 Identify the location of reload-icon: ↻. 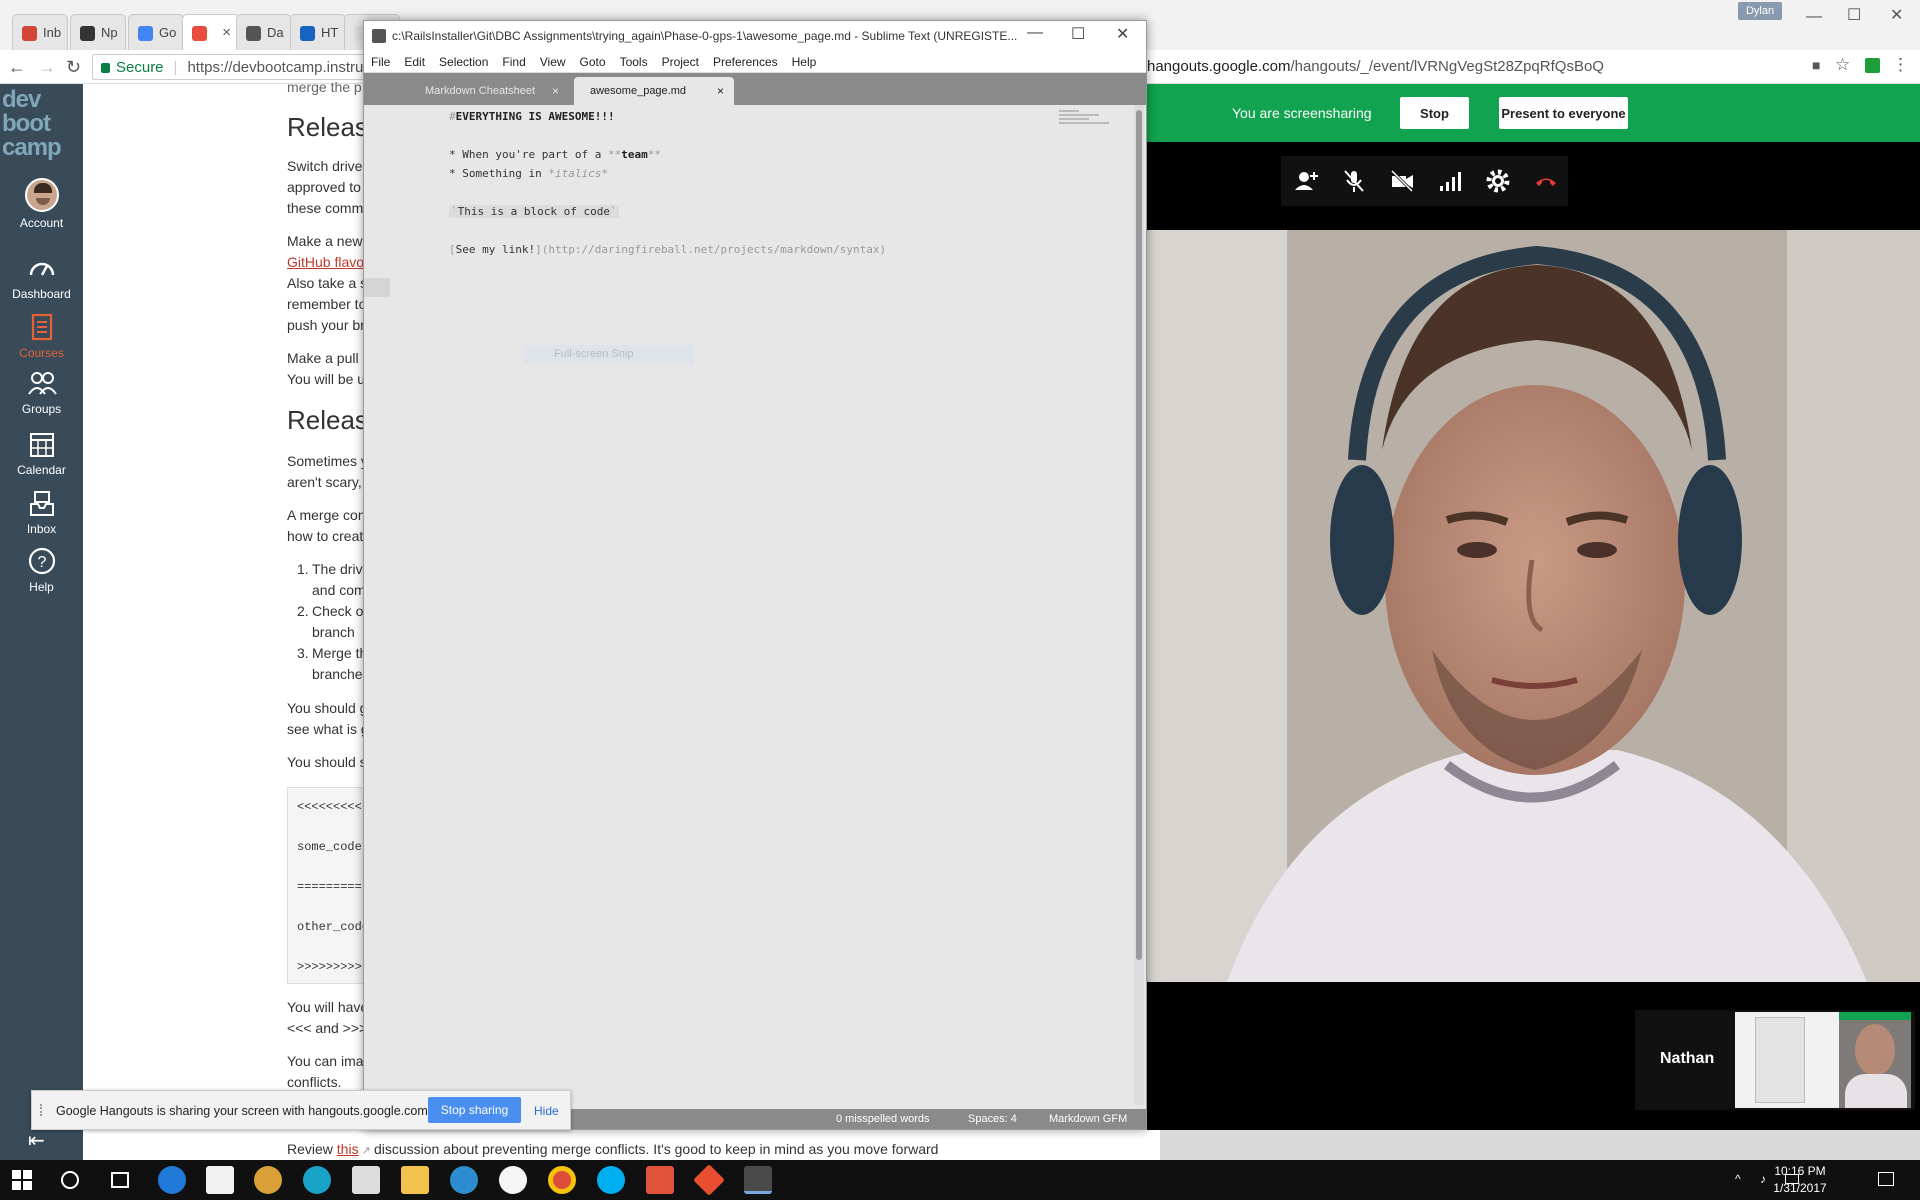
(73, 67).